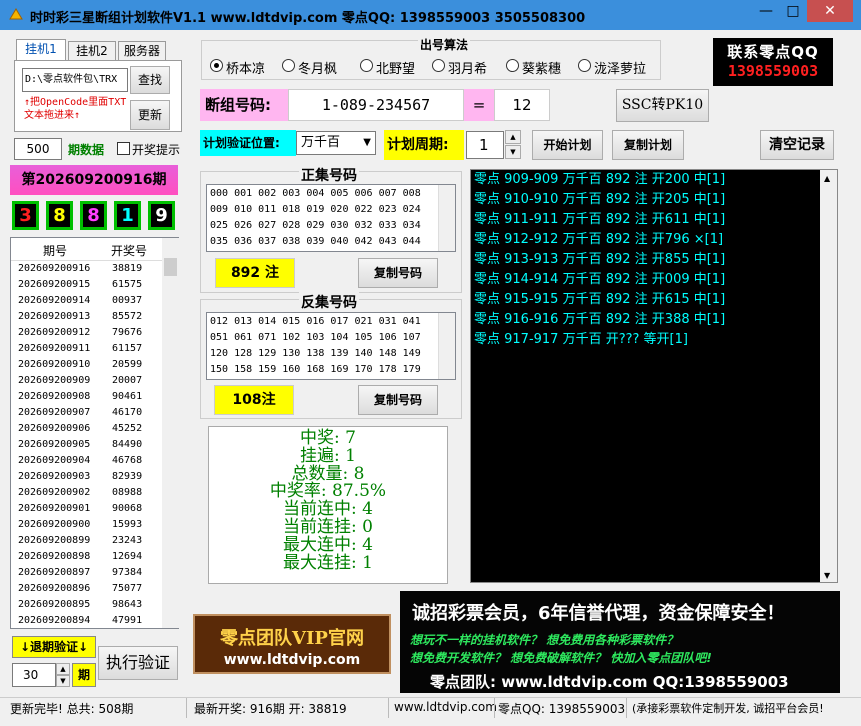 The image size is (861, 726). What do you see at coordinates (54, 588) in the screenshot?
I see `row-issue: 202609200896` at bounding box center [54, 588].